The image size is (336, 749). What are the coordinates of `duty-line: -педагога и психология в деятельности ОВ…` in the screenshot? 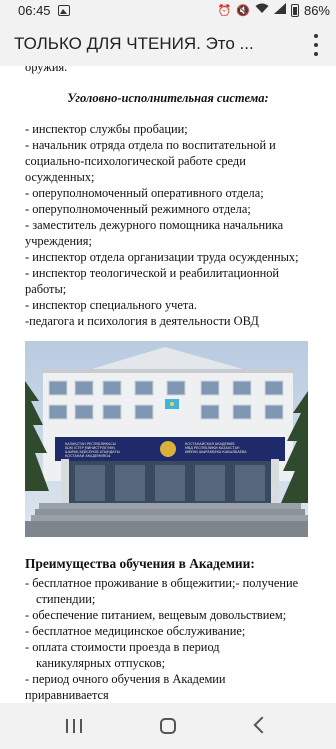 It's located at (142, 321).